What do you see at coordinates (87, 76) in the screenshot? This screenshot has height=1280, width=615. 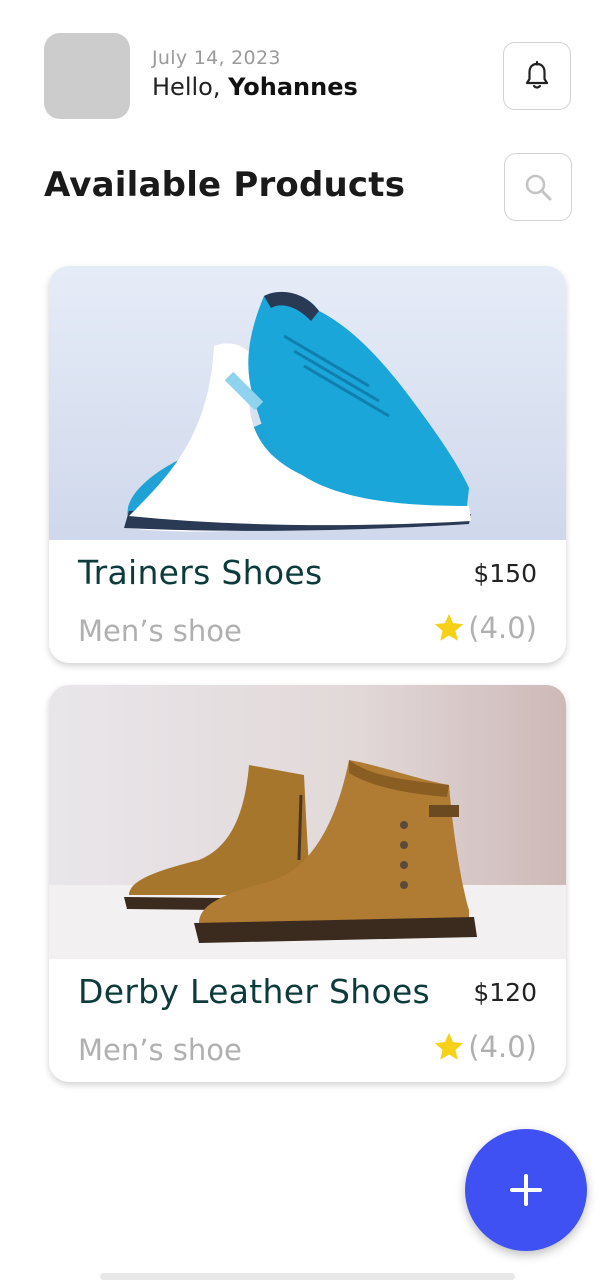 I see `avatar` at bounding box center [87, 76].